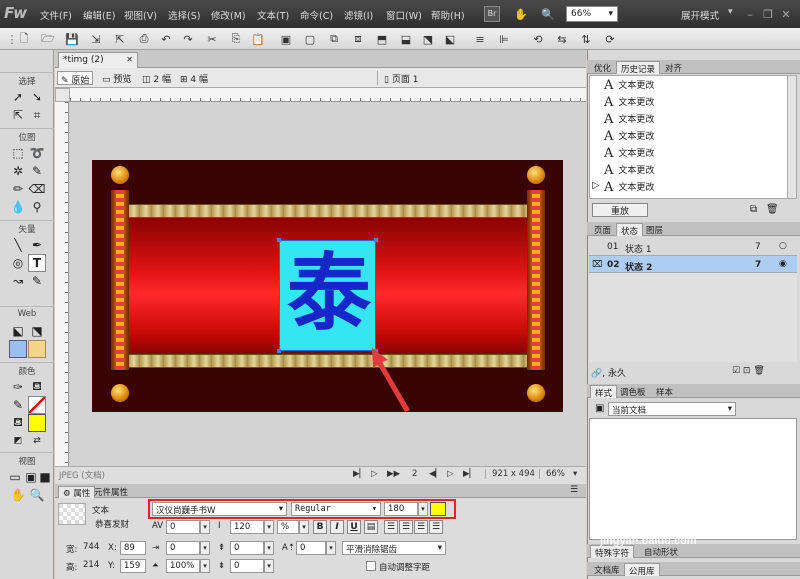  Describe the element at coordinates (18, 423) in the screenshot. I see `fill-color-icon: ⛾` at that location.